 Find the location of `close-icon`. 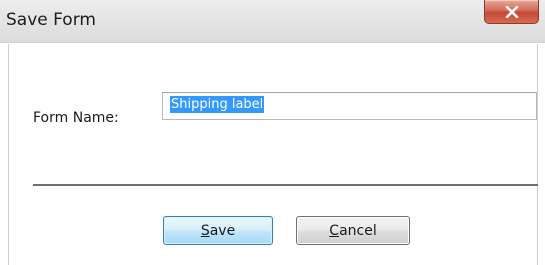

close-icon is located at coordinates (511, 11).